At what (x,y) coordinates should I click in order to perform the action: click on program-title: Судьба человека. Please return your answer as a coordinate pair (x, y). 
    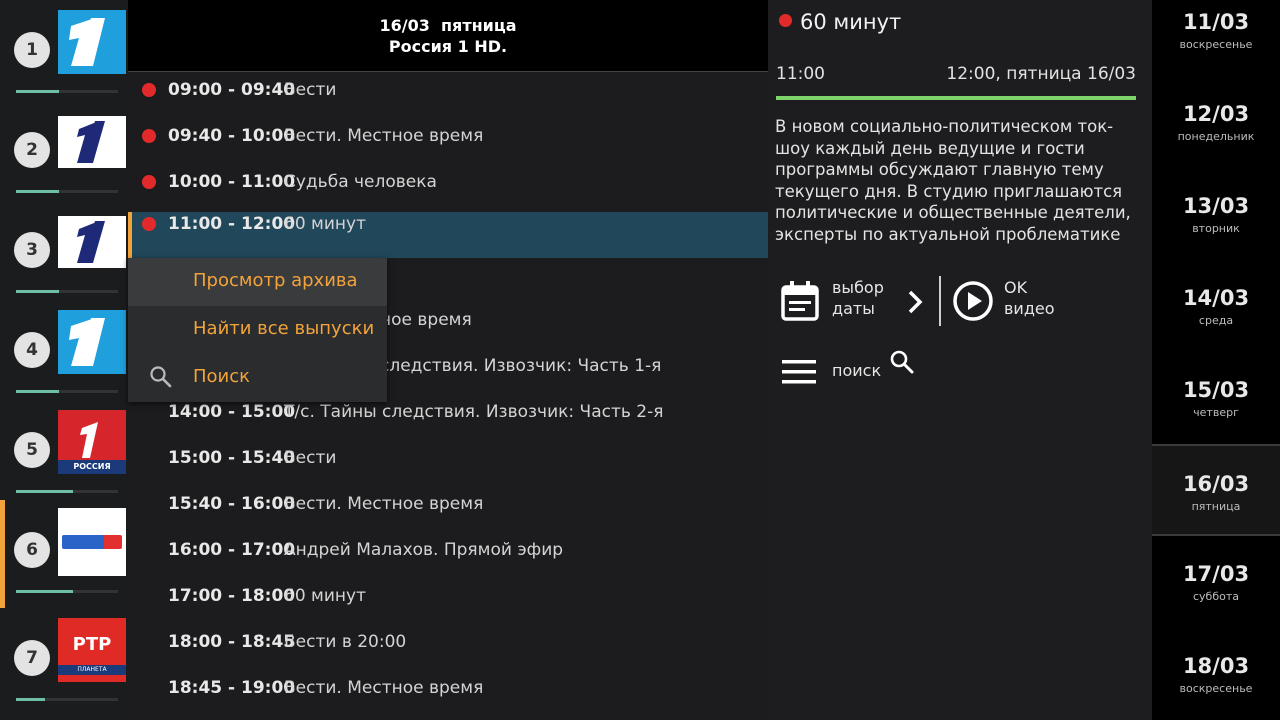
    Looking at the image, I should click on (360, 182).